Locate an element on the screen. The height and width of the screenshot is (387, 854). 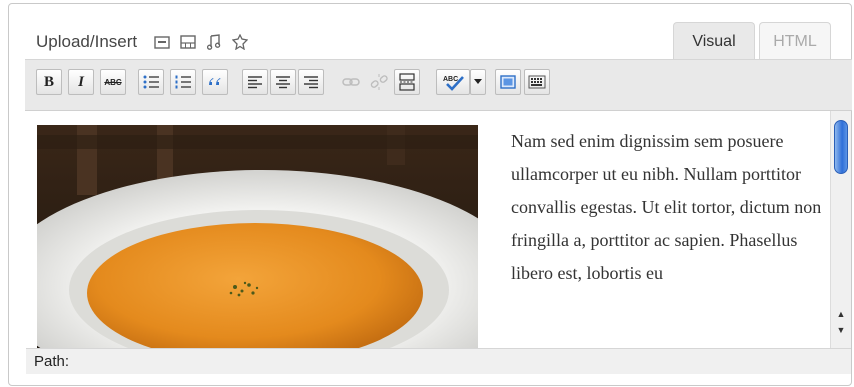
link-button is located at coordinates (351, 82).